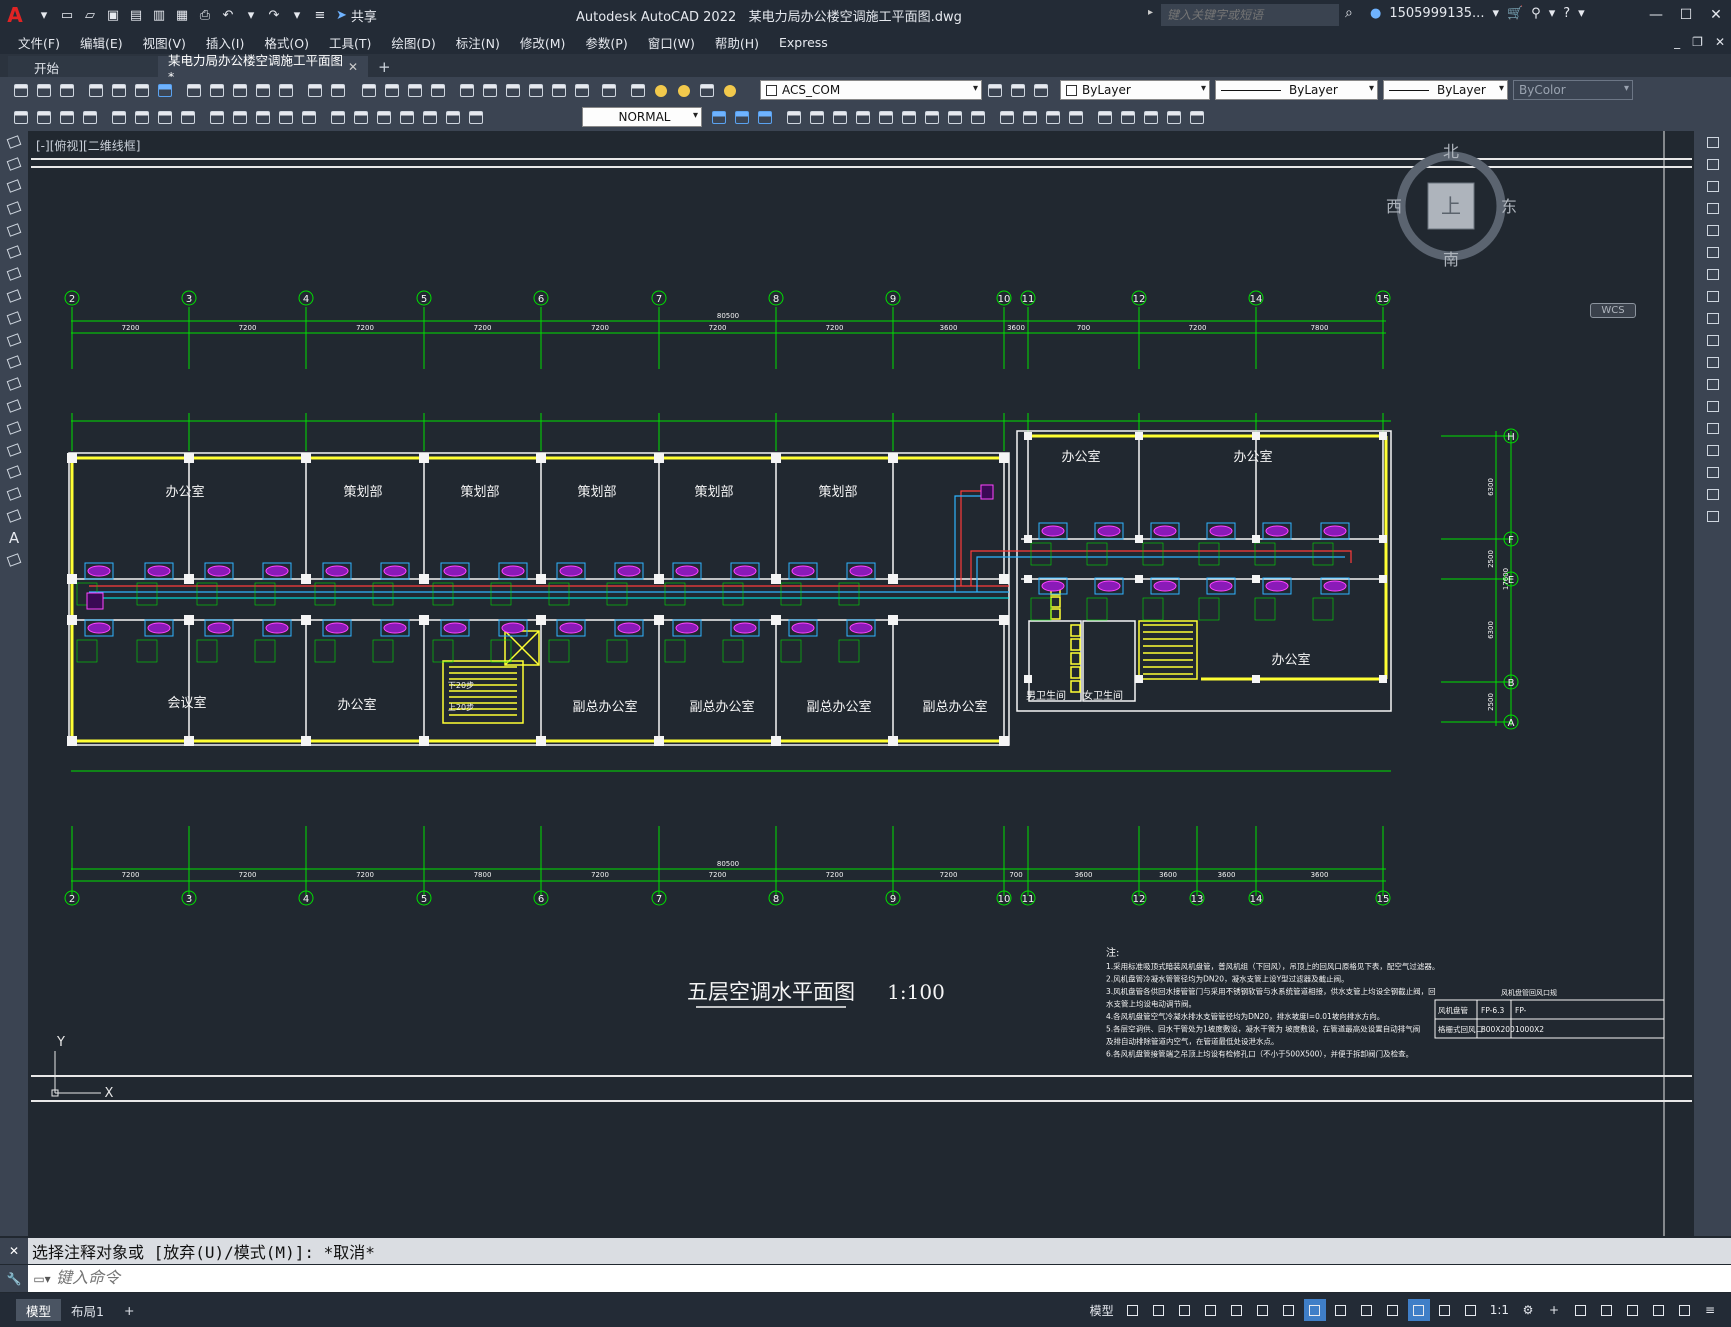 The image size is (1731, 1327). I want to click on tool-calculator-icon, so click(581, 90).